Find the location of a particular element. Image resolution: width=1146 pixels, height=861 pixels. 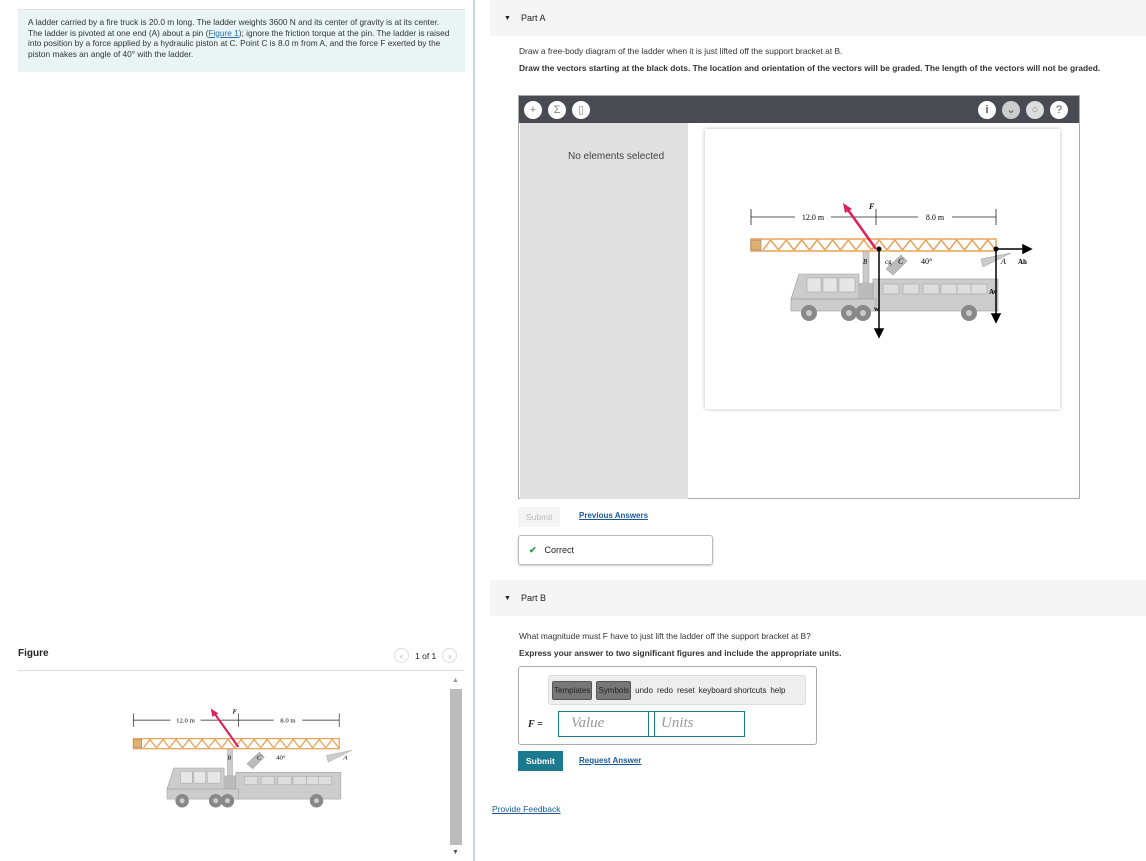

units-input: Units is located at coordinates (696, 724).